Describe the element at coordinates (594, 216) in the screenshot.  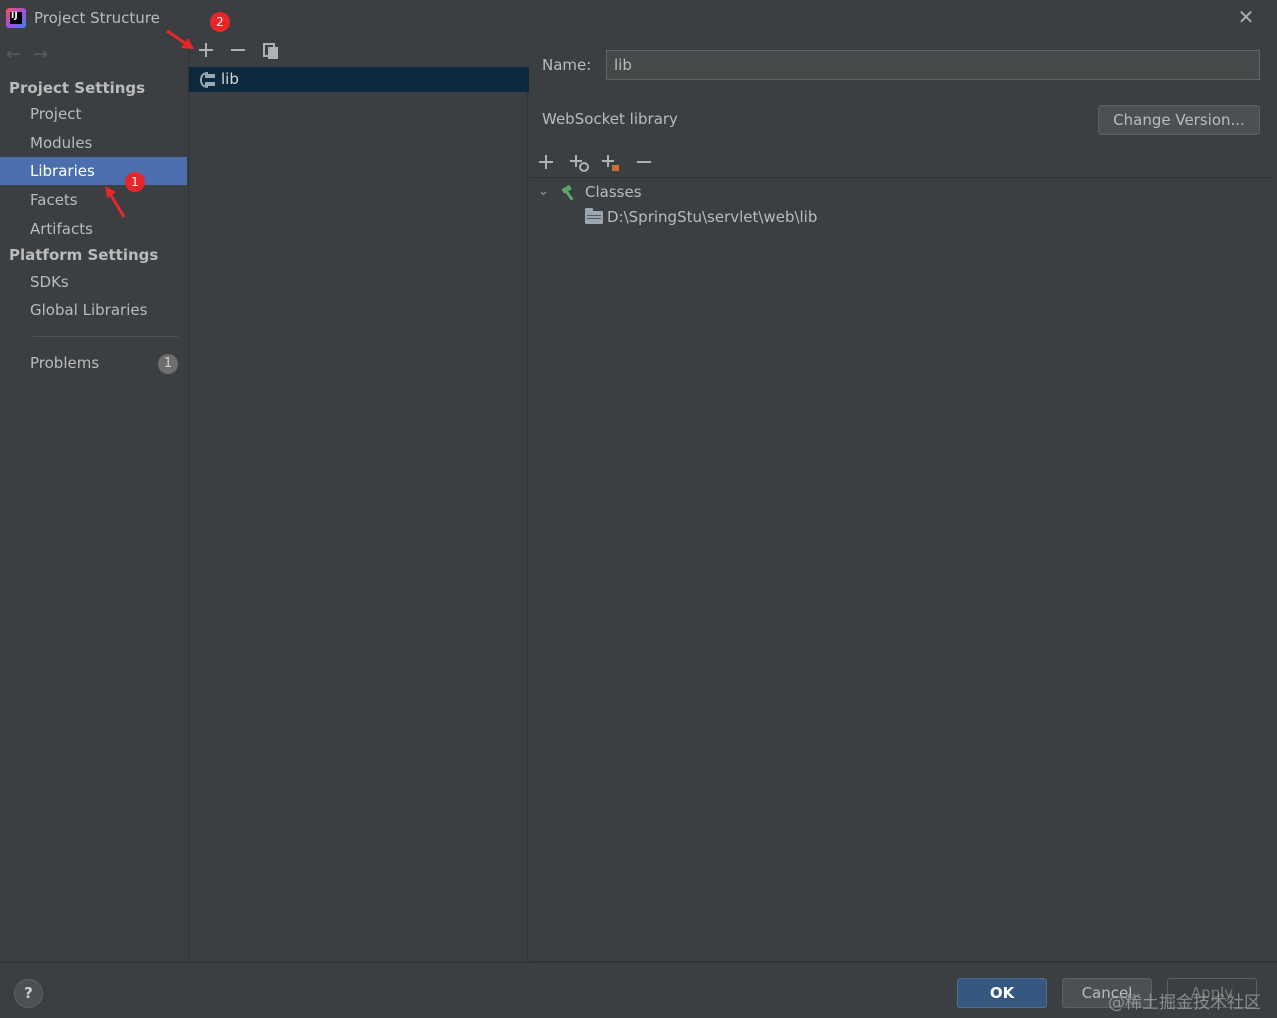
I see `folder-icon` at that location.